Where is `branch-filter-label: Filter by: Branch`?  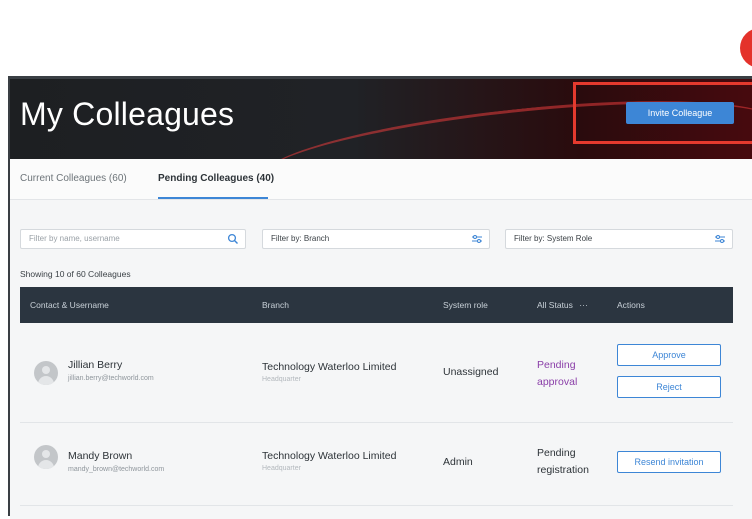
branch-filter-label: Filter by: Branch is located at coordinates (300, 238).